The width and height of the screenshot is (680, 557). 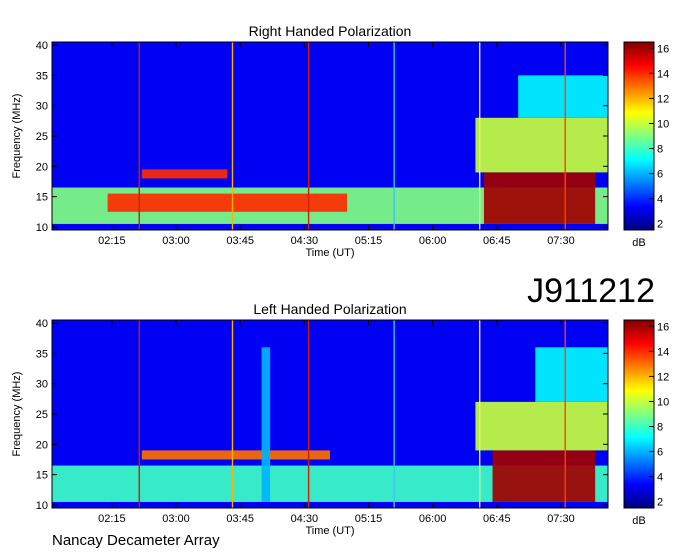 What do you see at coordinates (330, 31) in the screenshot?
I see `panel-title: Right Handed Polarization` at bounding box center [330, 31].